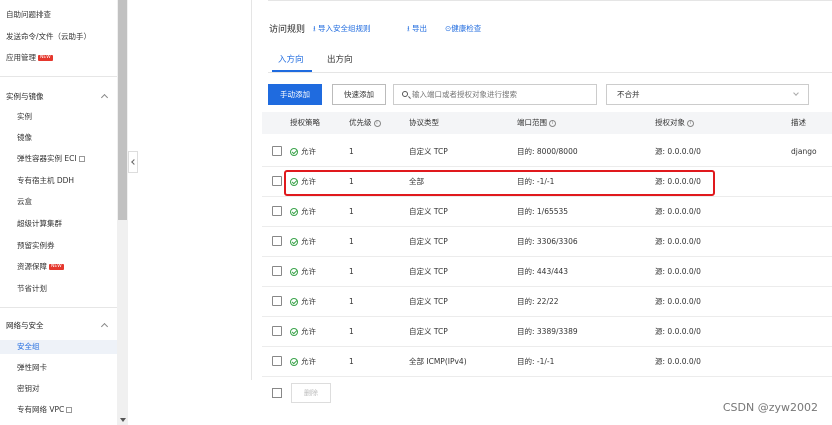 The height and width of the screenshot is (425, 832). I want to click on sidebar-item-images: 镜像, so click(24, 138).